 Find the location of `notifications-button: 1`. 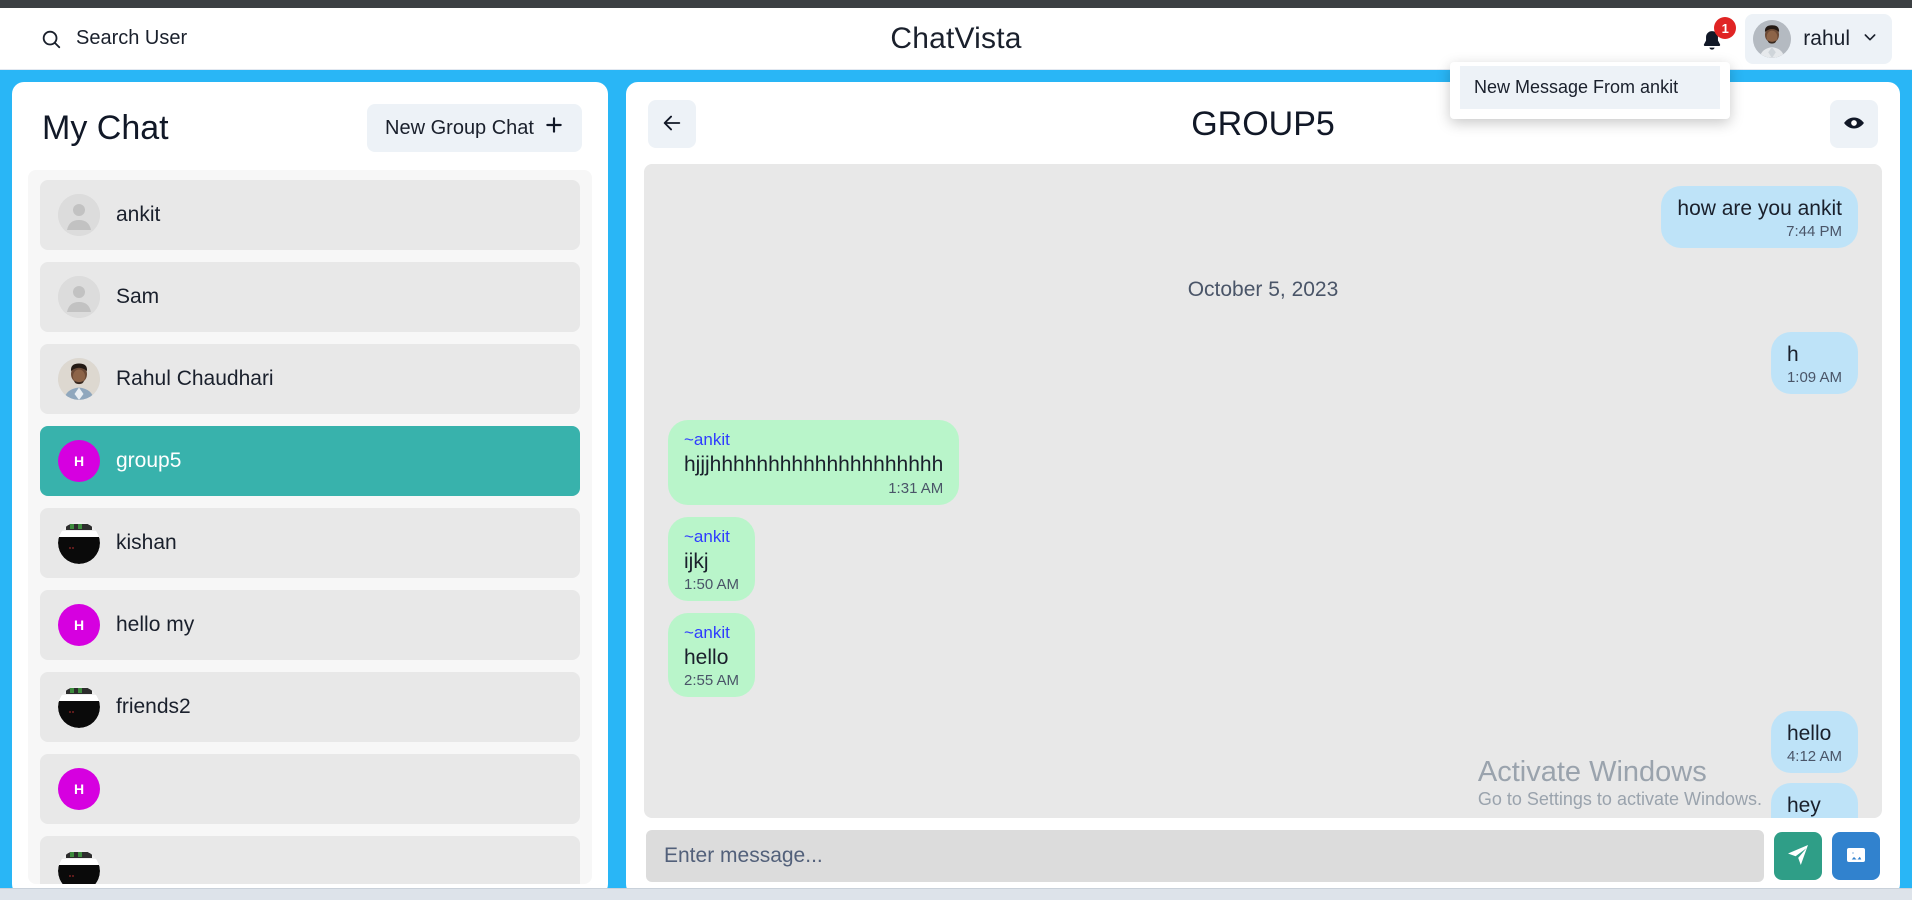

notifications-button: 1 is located at coordinates (1717, 37).